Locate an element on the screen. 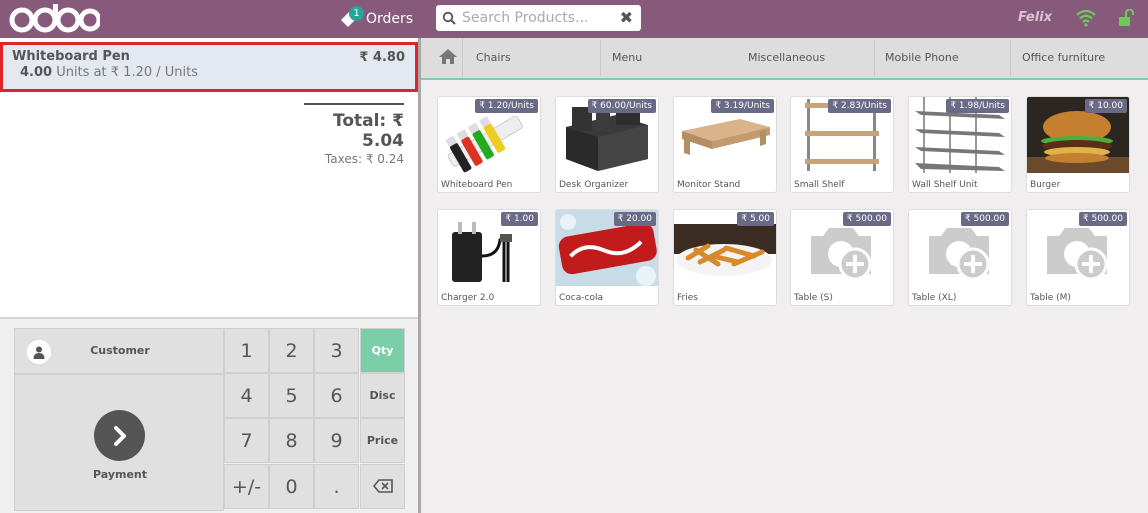 The width and height of the screenshot is (1148, 513). product-card: ₹ 1.98/Units Wall Shelf Unit is located at coordinates (960, 144).